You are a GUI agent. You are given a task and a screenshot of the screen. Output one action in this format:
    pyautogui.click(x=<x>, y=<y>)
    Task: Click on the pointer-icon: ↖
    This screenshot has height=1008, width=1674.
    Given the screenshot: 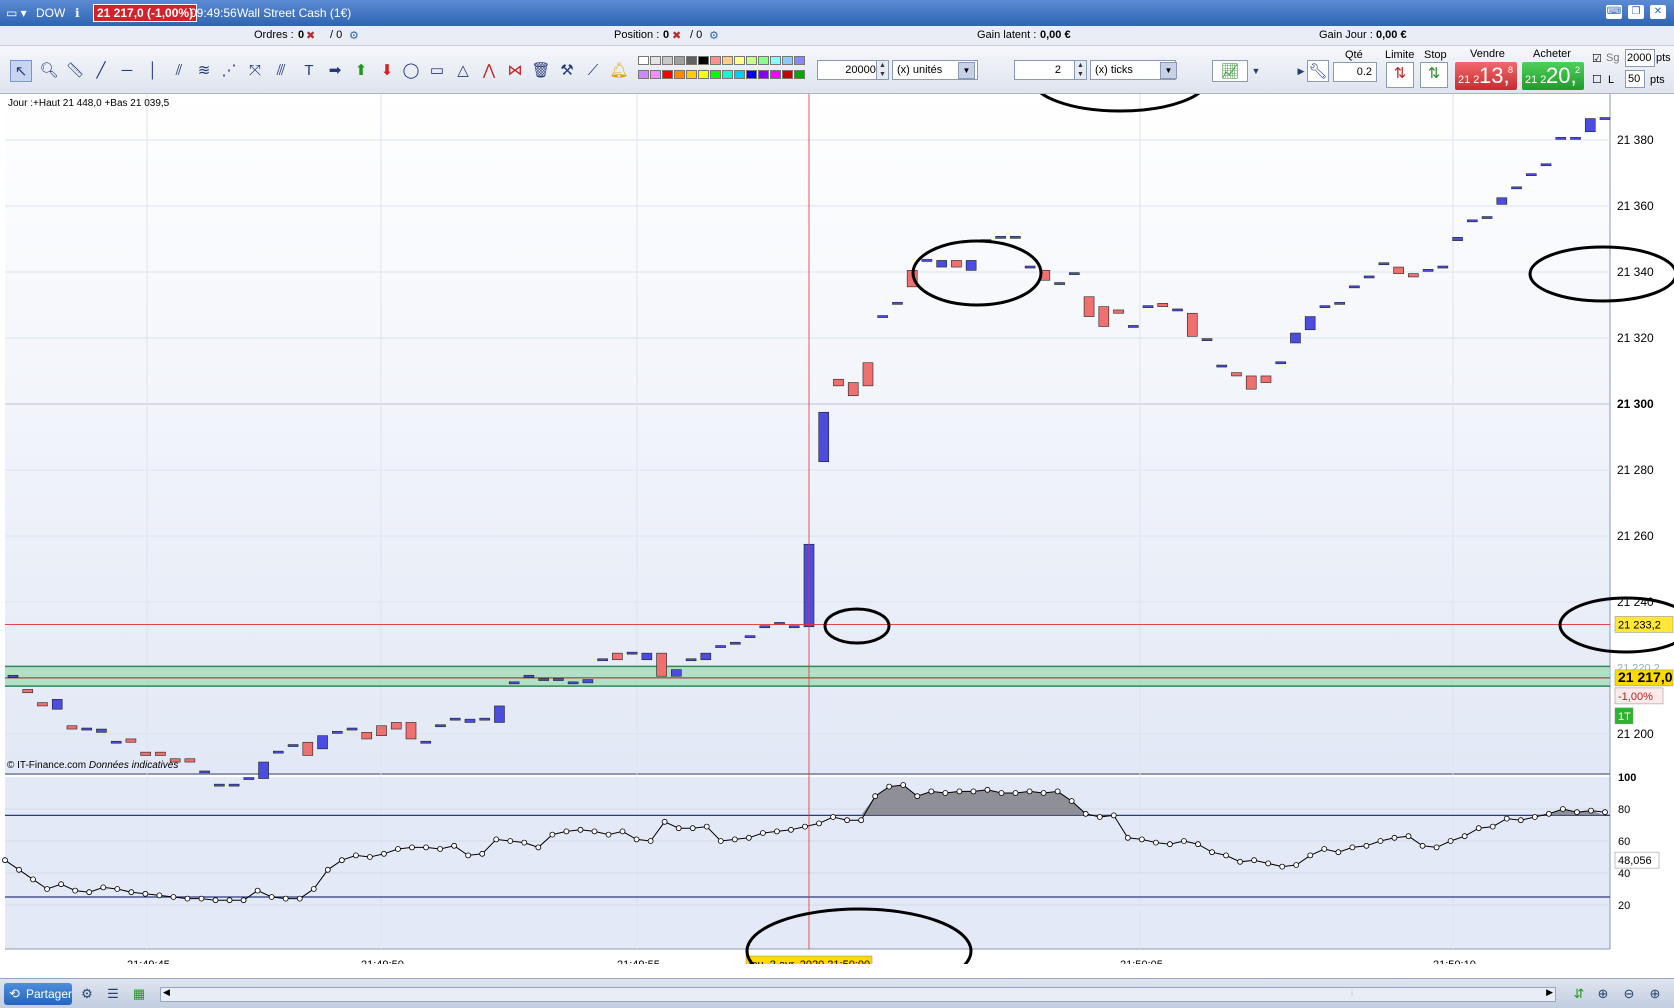 What is the action you would take?
    pyautogui.click(x=21, y=71)
    